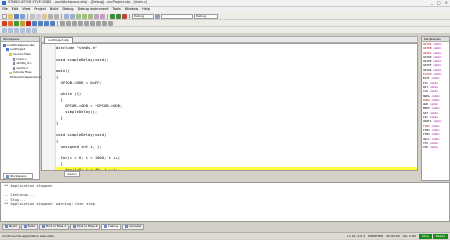 The height and width of the screenshot is (240, 450). I want to click on prev-bookmark-icon, so click(90, 16).